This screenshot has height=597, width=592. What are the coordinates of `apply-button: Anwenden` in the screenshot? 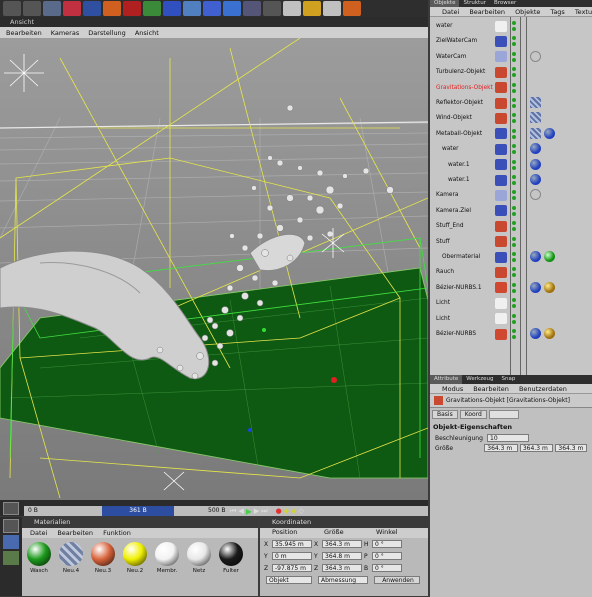 It's located at (397, 580).